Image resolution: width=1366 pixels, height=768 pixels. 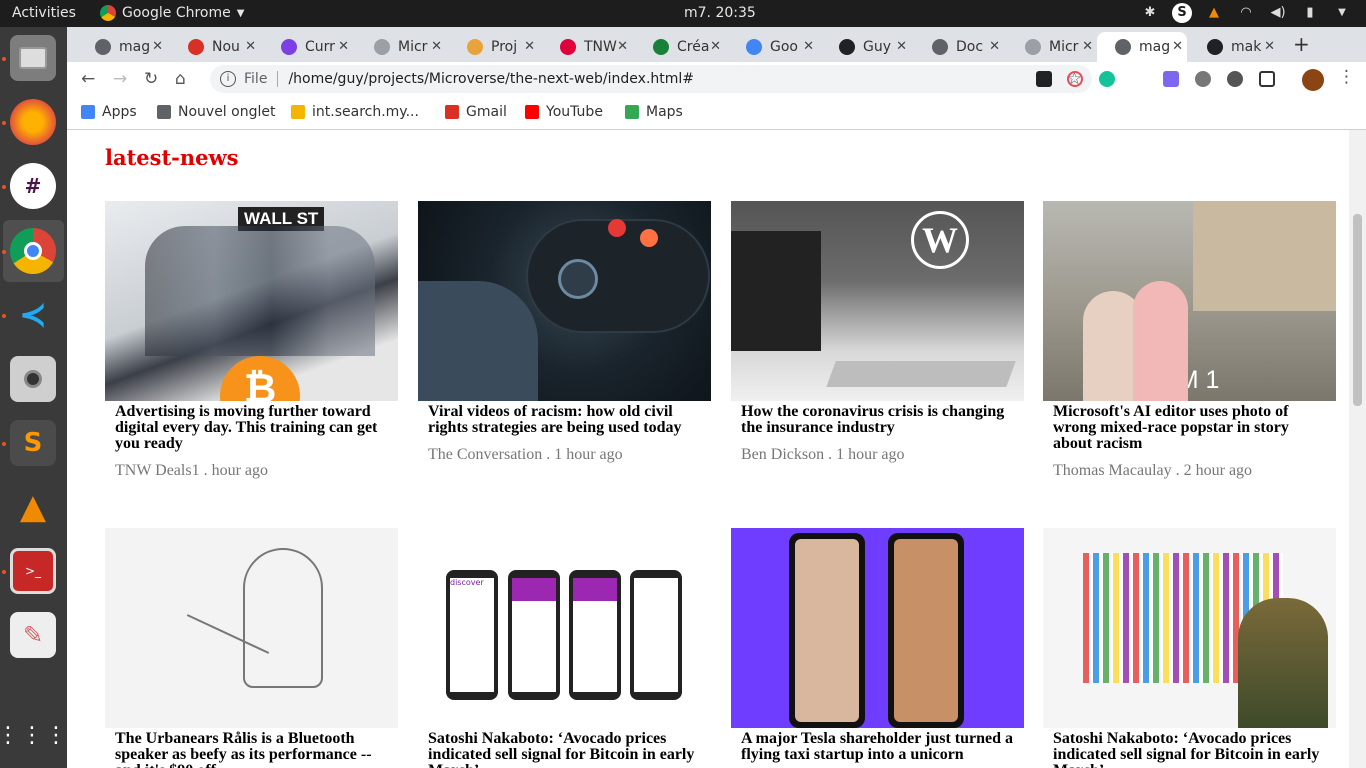 What do you see at coordinates (1313, 80) in the screenshot?
I see `avatar` at bounding box center [1313, 80].